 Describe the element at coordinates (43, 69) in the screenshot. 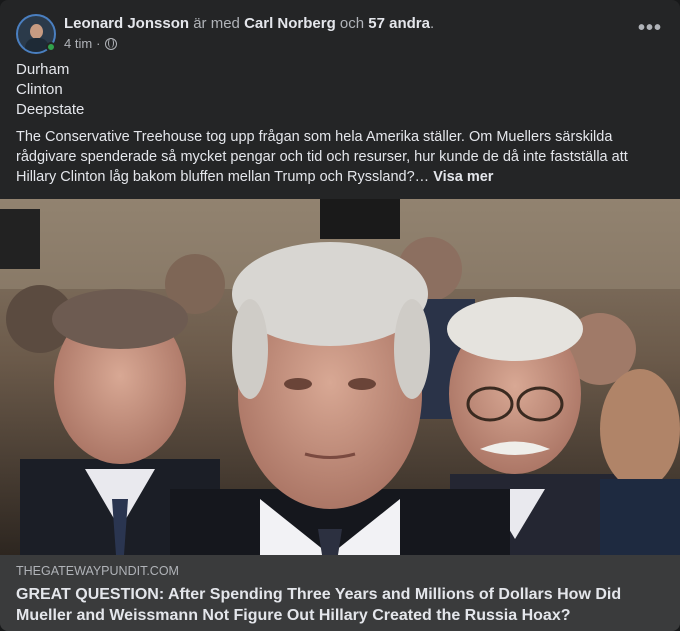

I see `tag-line: Durham` at that location.